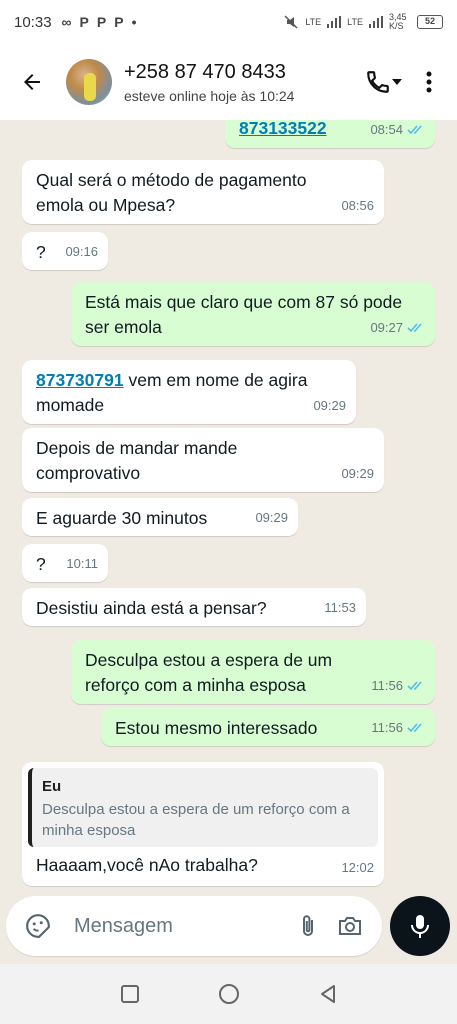 The height and width of the screenshot is (1024, 457). I want to click on message-input-bar: Mensagem, so click(194, 926).